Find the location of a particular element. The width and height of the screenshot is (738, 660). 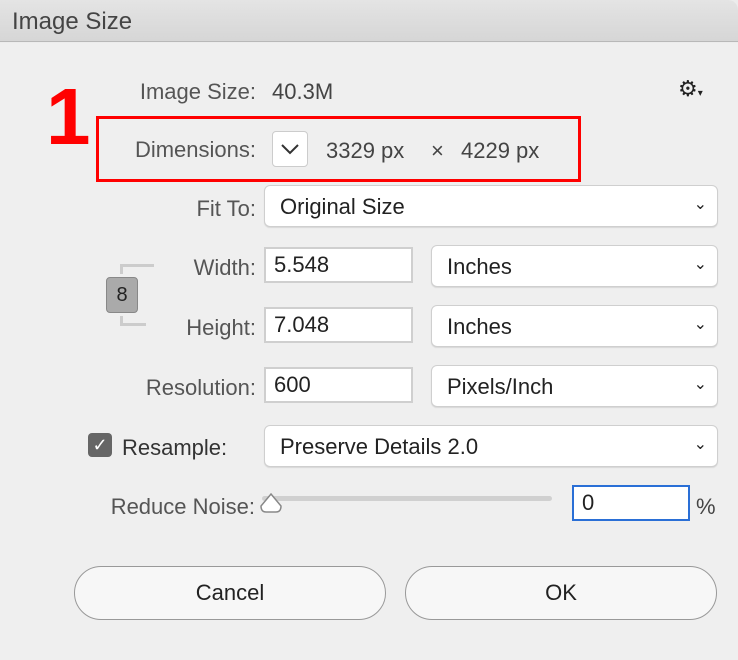

gear-icon: ⚙▾ is located at coordinates (690, 89).